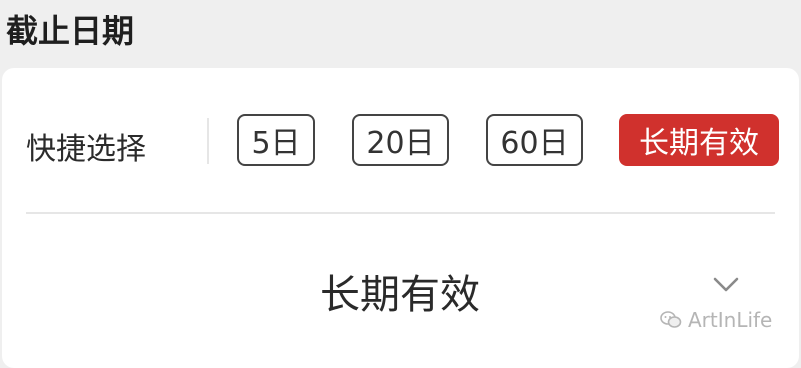  What do you see at coordinates (276, 140) in the screenshot?
I see `option-5-days-button: 5日` at bounding box center [276, 140].